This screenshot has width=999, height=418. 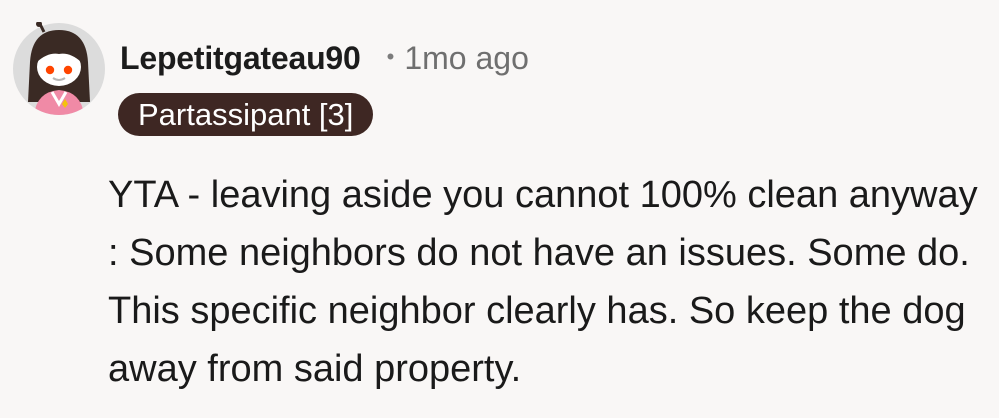 What do you see at coordinates (246, 114) in the screenshot?
I see `user-flair-badge: Partassipant [3]` at bounding box center [246, 114].